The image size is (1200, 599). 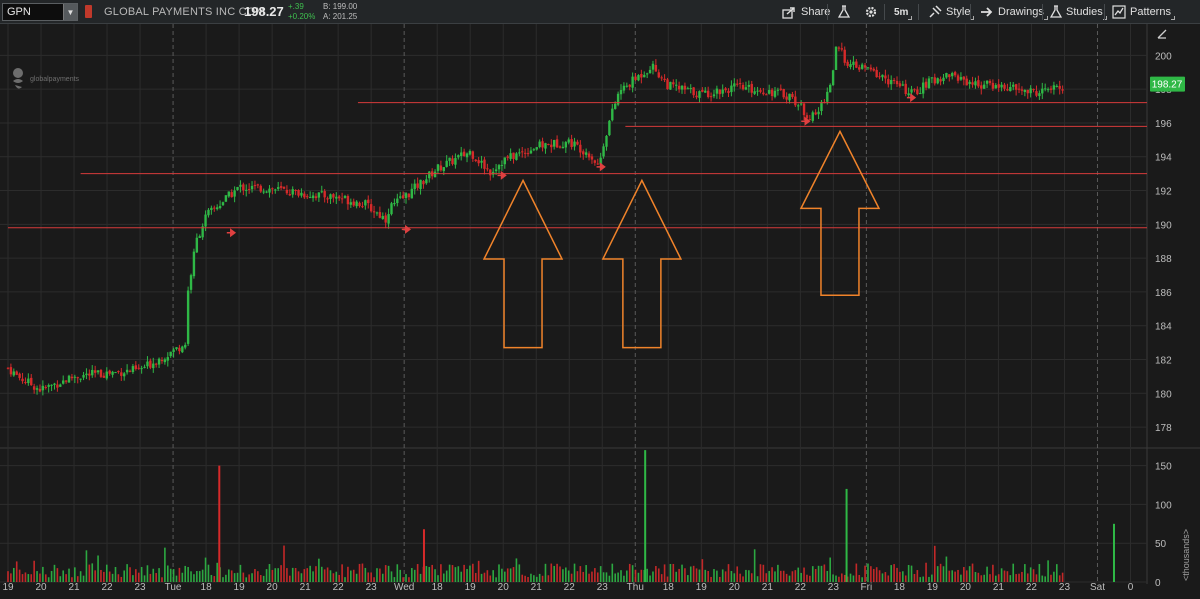 I want to click on flask-button, so click(x=844, y=12).